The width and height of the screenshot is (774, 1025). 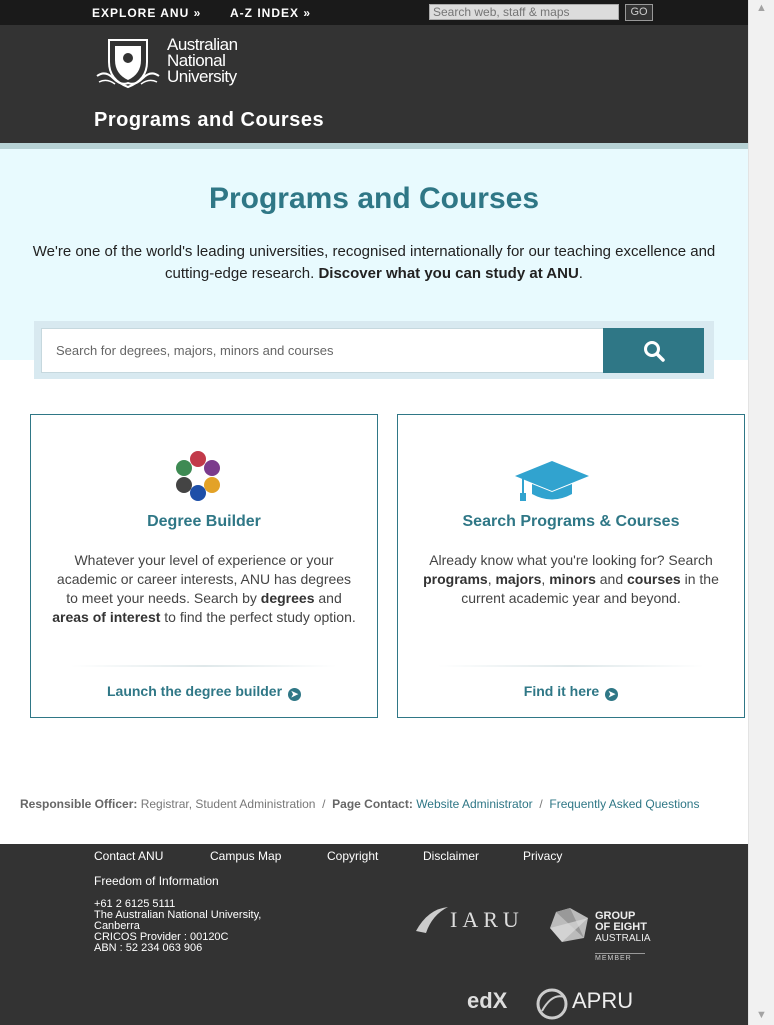 I want to click on cta-label: Find it here, so click(x=561, y=691).